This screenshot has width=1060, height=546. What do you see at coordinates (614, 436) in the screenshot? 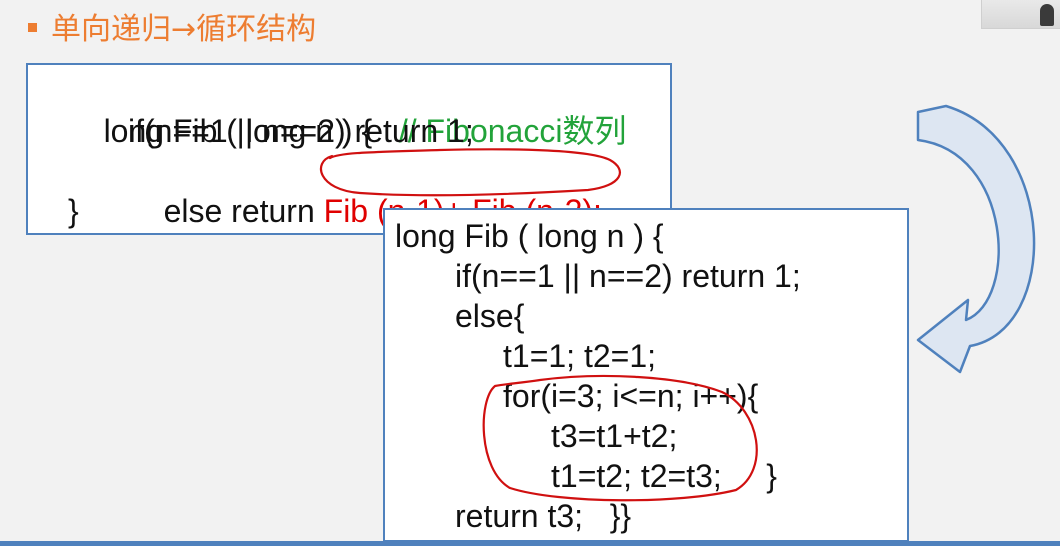
I see `iterative-line-6: t3=t1+t2;` at bounding box center [614, 436].